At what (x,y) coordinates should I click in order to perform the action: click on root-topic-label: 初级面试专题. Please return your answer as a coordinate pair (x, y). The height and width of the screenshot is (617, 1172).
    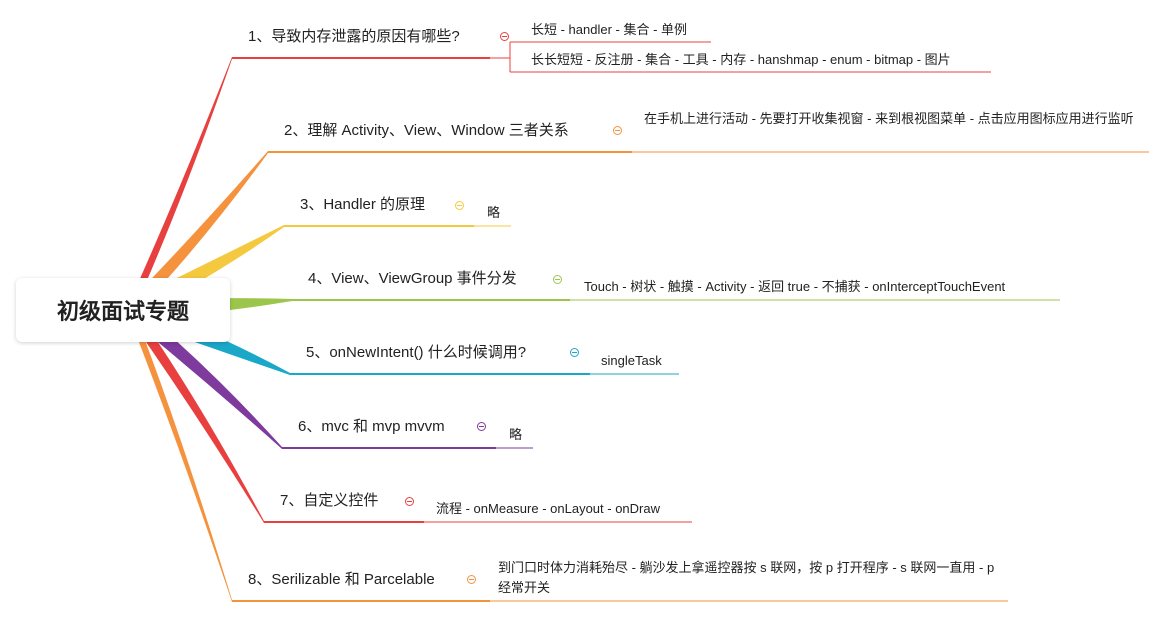
    Looking at the image, I should click on (122, 311).